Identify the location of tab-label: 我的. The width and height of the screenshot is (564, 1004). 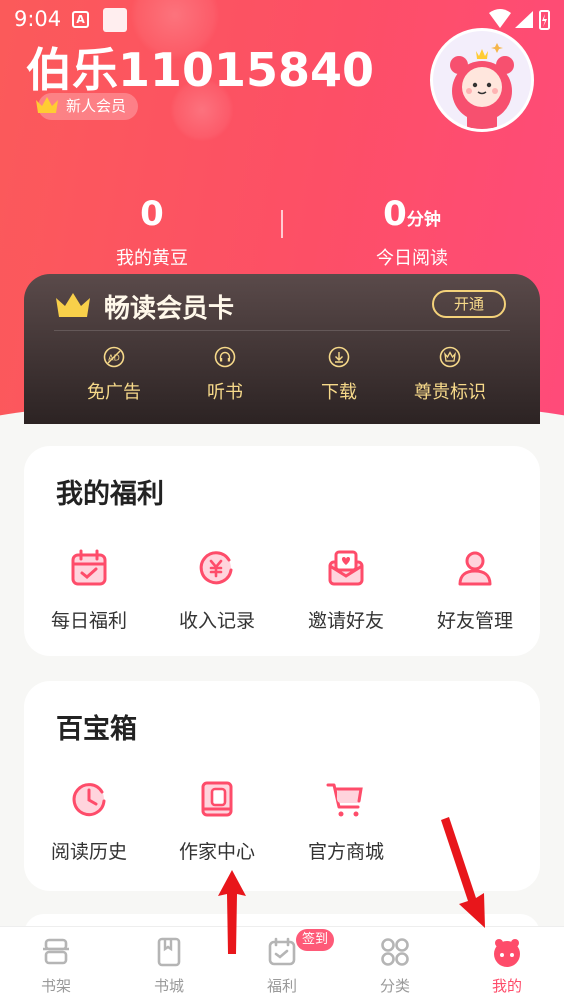
(506, 986).